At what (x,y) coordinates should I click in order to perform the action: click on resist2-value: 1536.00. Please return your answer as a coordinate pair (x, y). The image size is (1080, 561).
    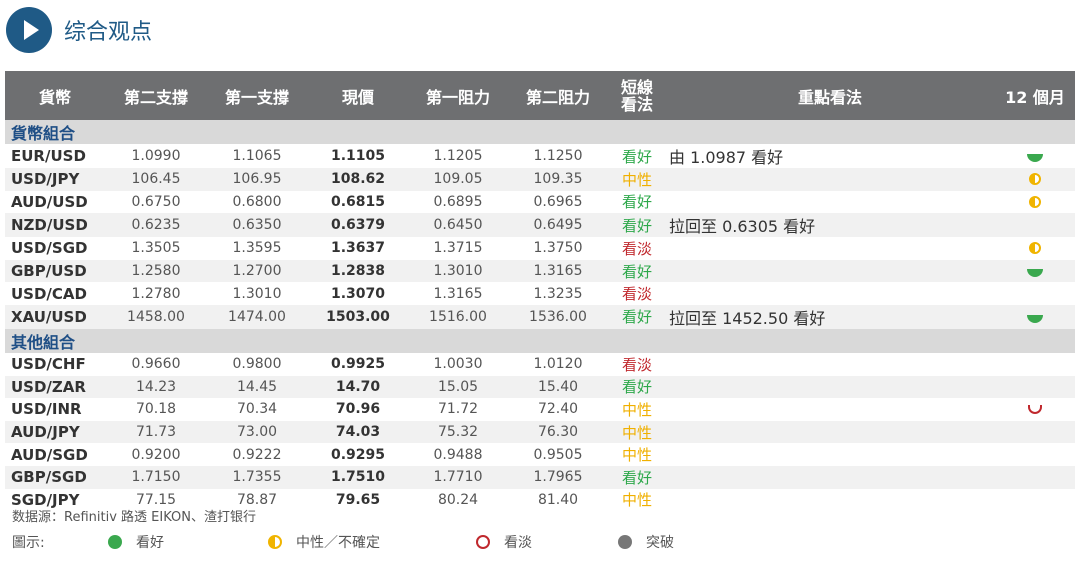
    Looking at the image, I should click on (558, 316).